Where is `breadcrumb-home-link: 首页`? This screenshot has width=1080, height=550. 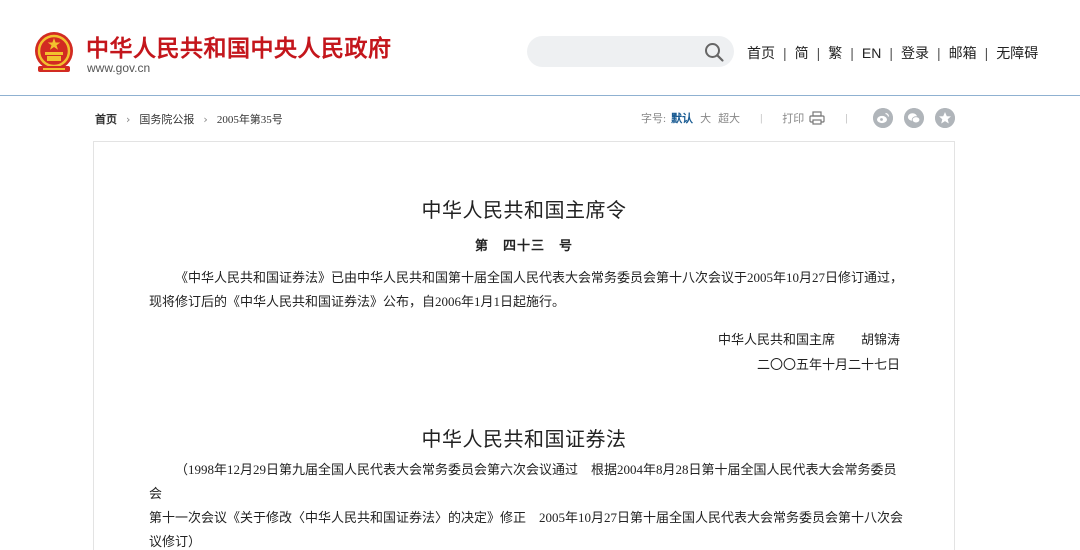
breadcrumb-home-link: 首页 is located at coordinates (106, 119).